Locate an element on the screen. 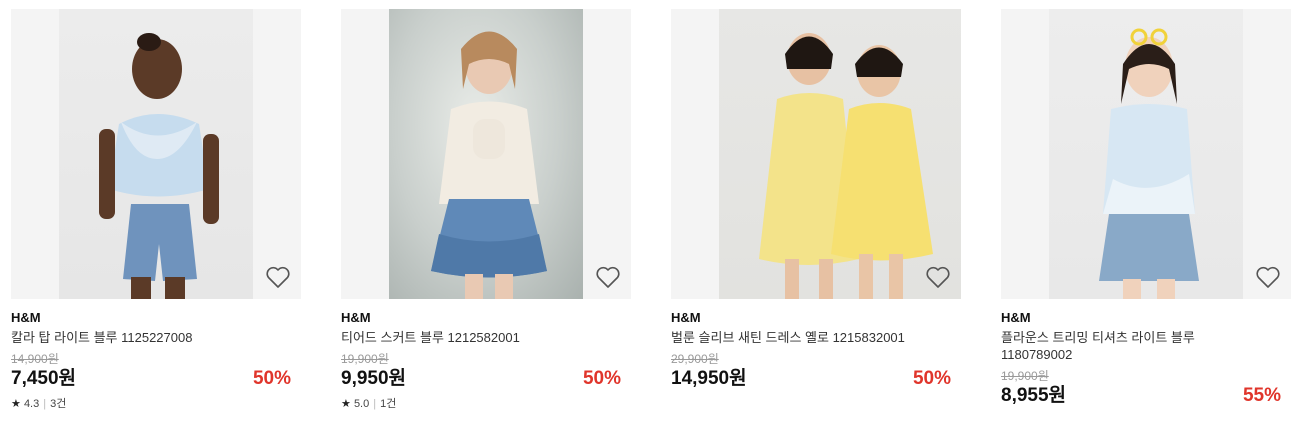  rating-info: ★ 5.0 | 1건 is located at coordinates (486, 404).